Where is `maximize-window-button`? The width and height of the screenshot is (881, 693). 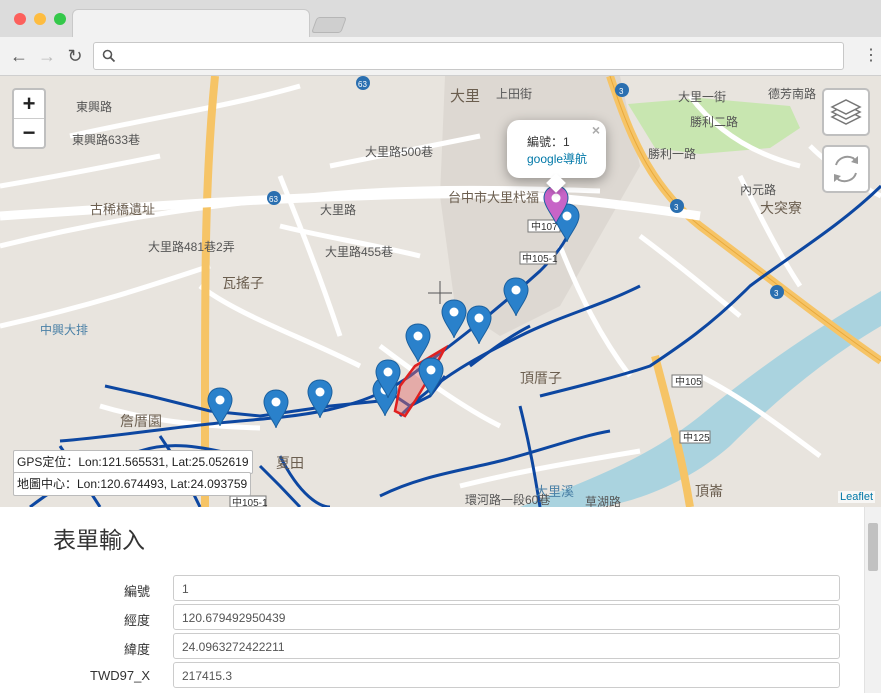 maximize-window-button is located at coordinates (60, 19).